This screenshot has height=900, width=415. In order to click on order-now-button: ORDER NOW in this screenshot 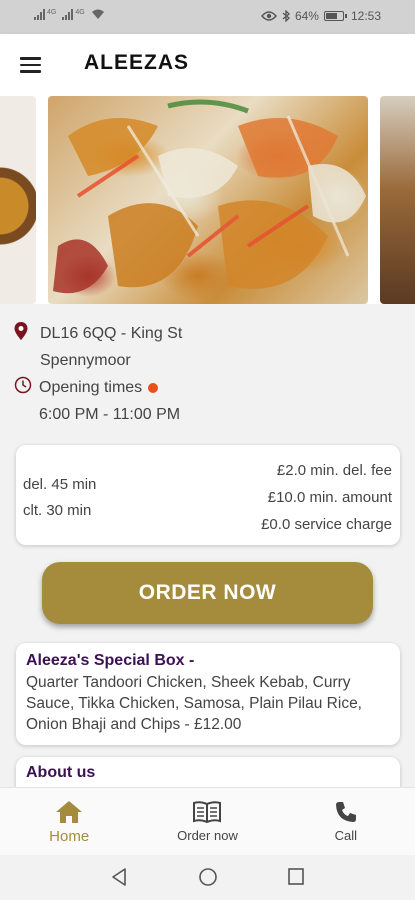, I will do `click(207, 593)`.